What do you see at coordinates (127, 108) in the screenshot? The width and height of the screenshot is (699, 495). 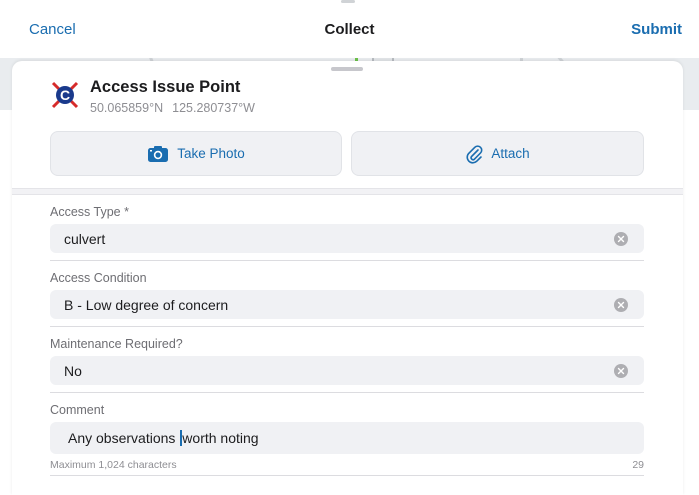 I see `latitude-text: 50.065859°N` at bounding box center [127, 108].